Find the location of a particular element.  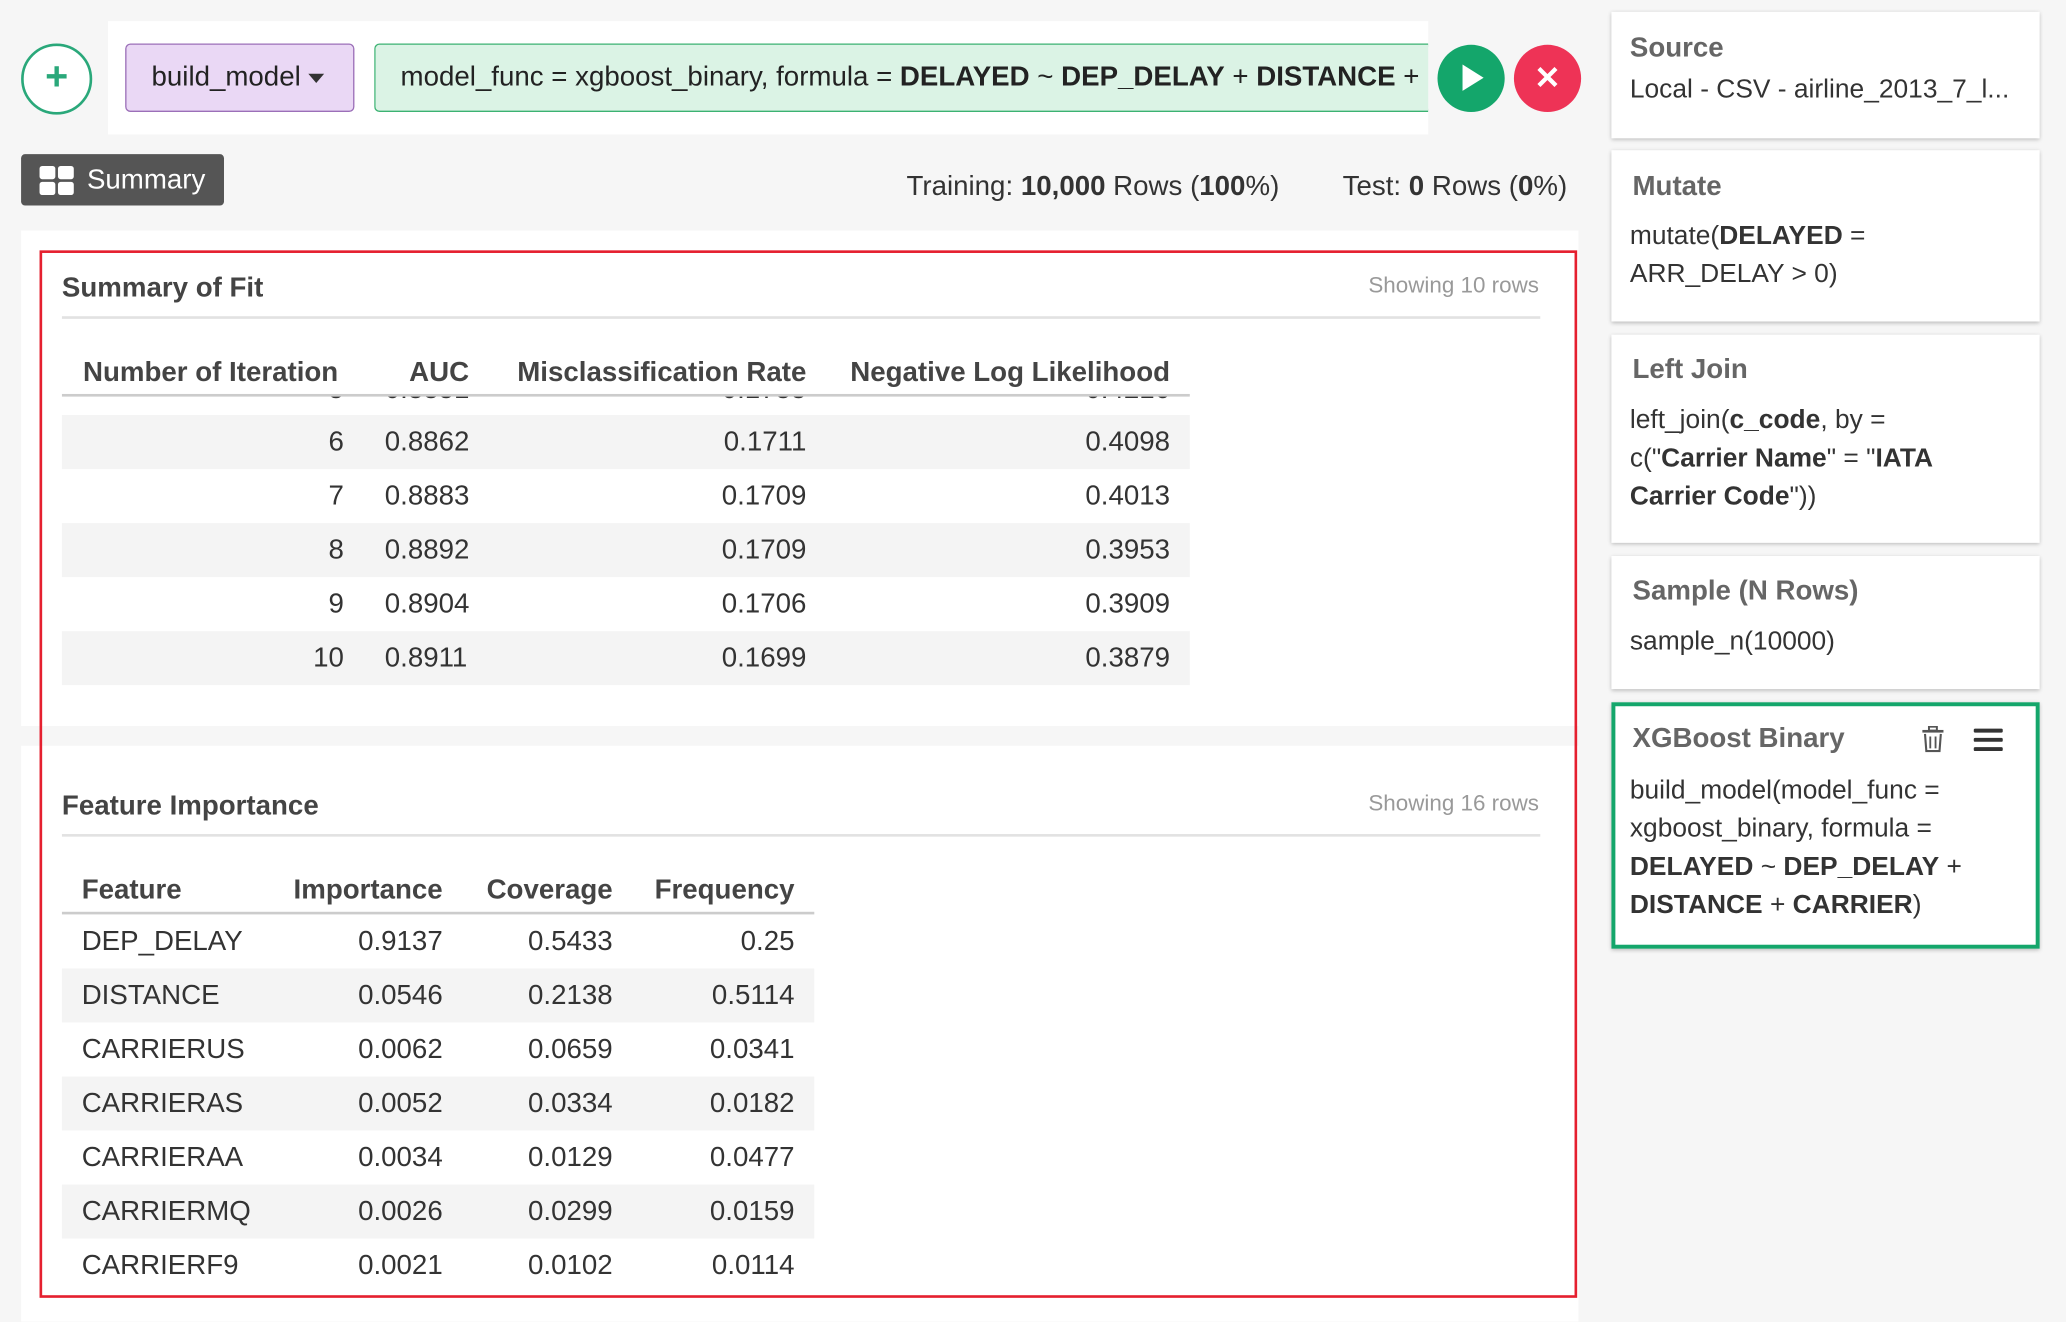

step-title: XGBoost Binary is located at coordinates (1738, 738).